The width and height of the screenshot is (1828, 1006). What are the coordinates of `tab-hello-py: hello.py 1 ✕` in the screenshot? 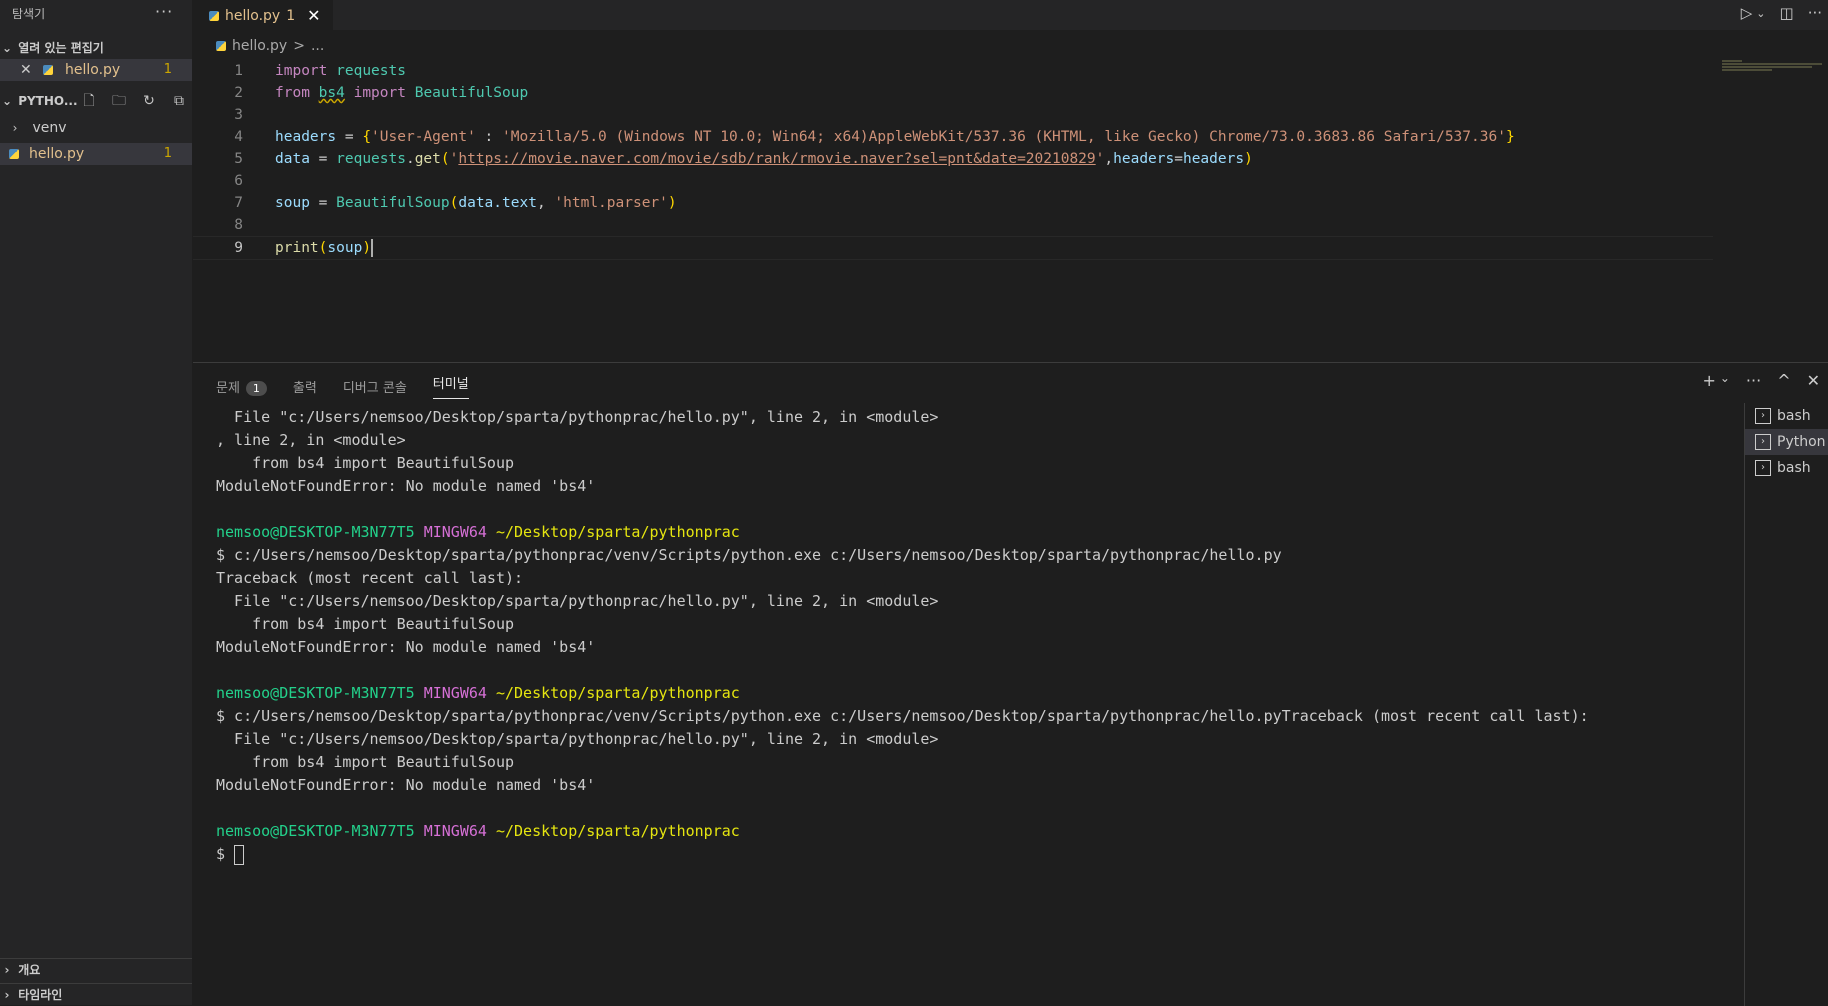 It's located at (263, 15).